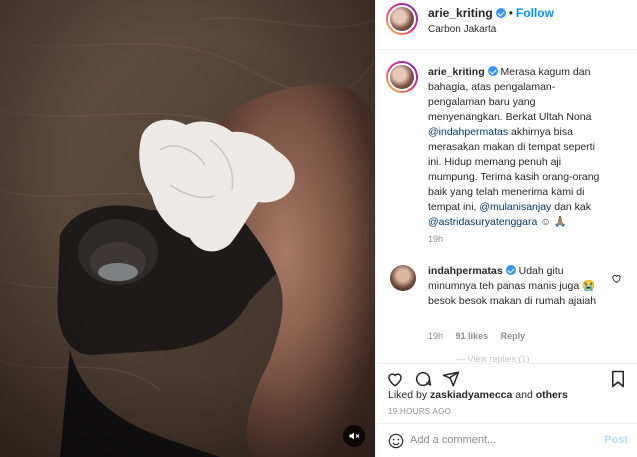  I want to click on action-icons, so click(423, 379).